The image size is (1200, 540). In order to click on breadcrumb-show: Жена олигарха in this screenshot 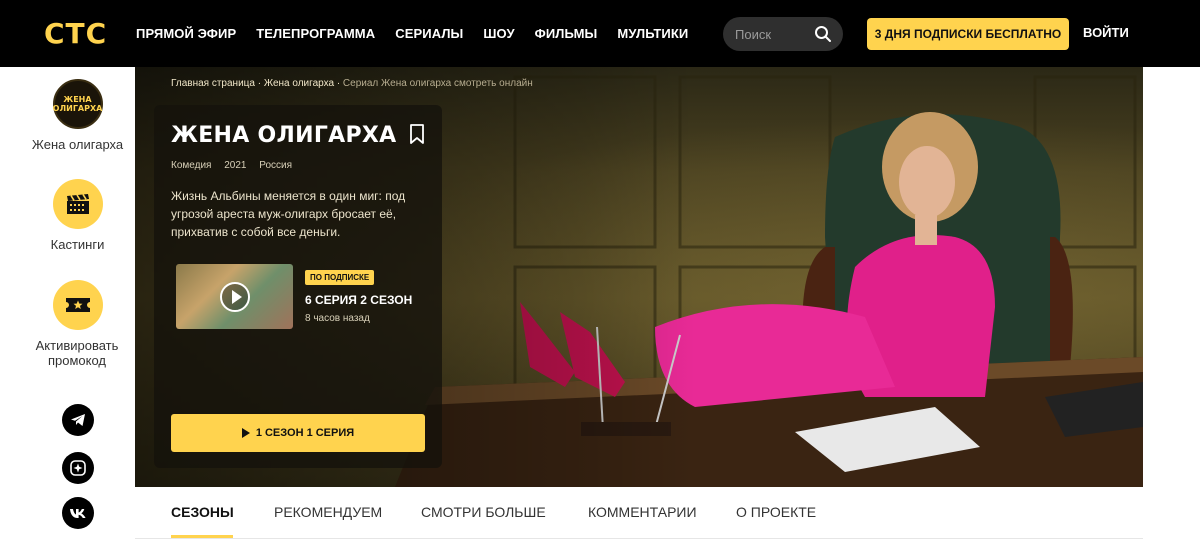, I will do `click(299, 83)`.